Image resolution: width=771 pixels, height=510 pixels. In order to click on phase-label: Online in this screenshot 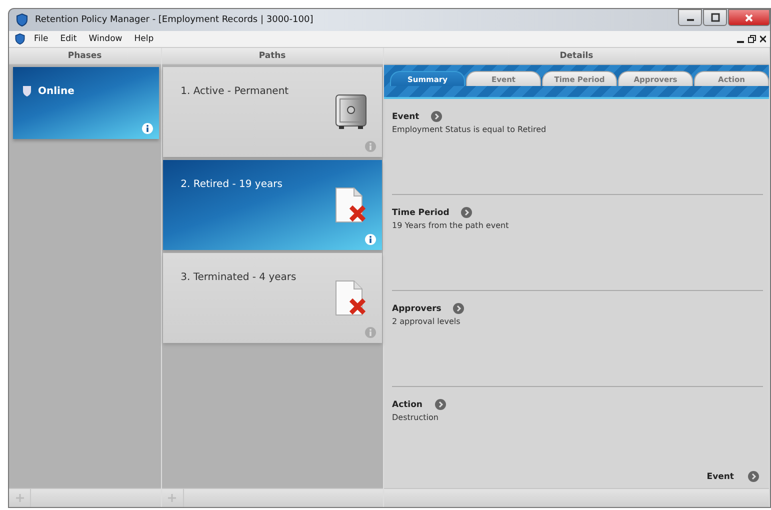, I will do `click(56, 91)`.